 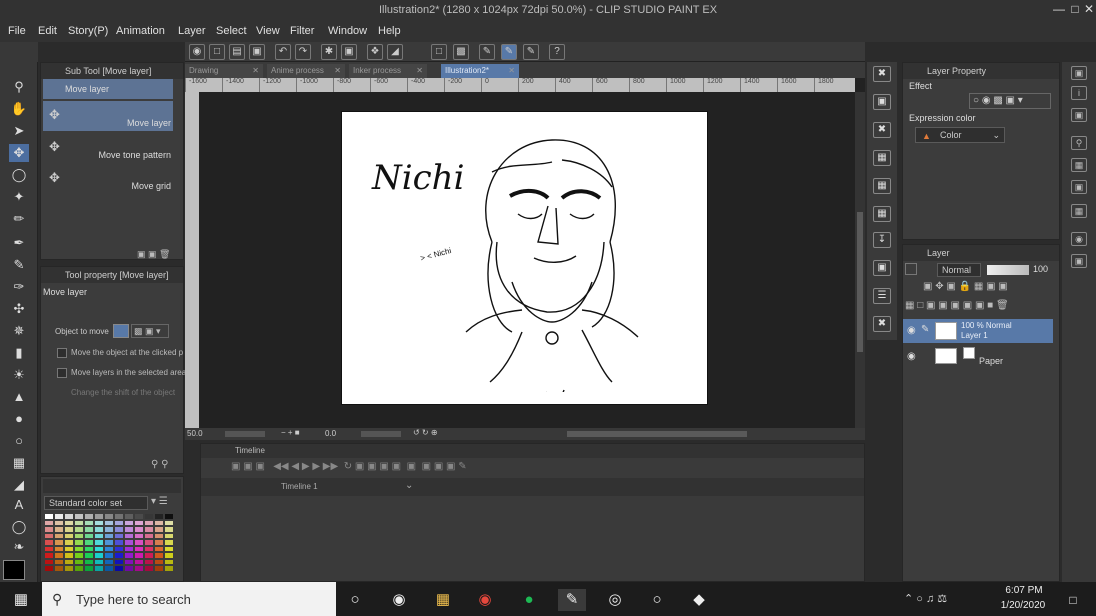 I want to click on zoom-value: 50.0, so click(x=195, y=433).